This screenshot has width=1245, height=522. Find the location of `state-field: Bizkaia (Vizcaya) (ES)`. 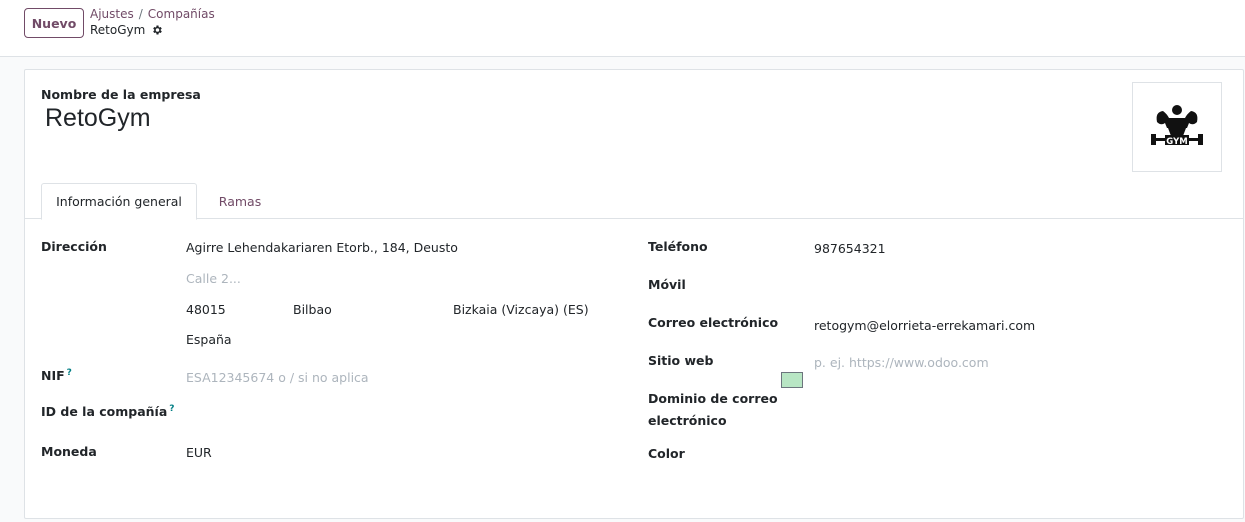

state-field: Bizkaia (Vizcaya) (ES) is located at coordinates (522, 309).